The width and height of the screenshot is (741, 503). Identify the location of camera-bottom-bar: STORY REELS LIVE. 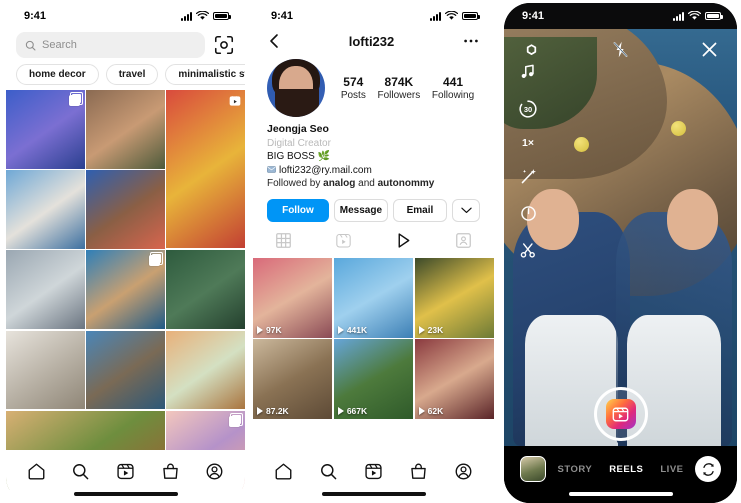
(620, 474).